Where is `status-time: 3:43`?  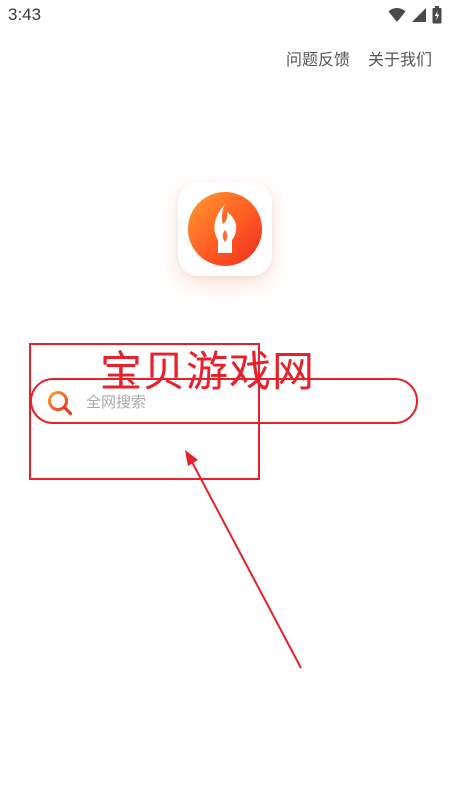
status-time: 3:43 is located at coordinates (25, 14).